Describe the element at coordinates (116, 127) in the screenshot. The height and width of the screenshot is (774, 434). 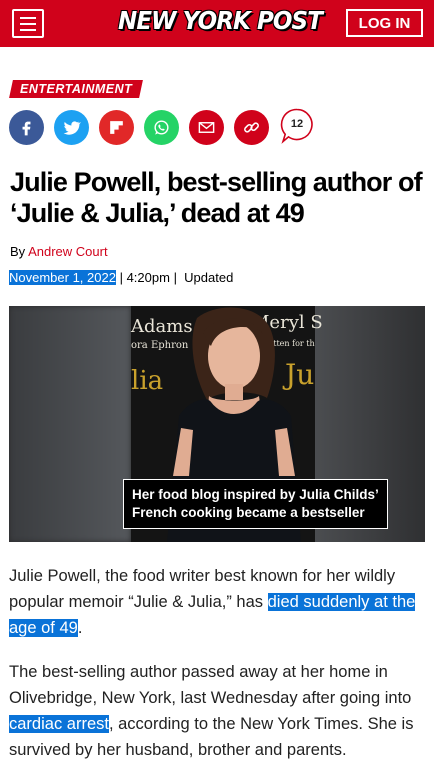
I see `flipboard-icon` at that location.